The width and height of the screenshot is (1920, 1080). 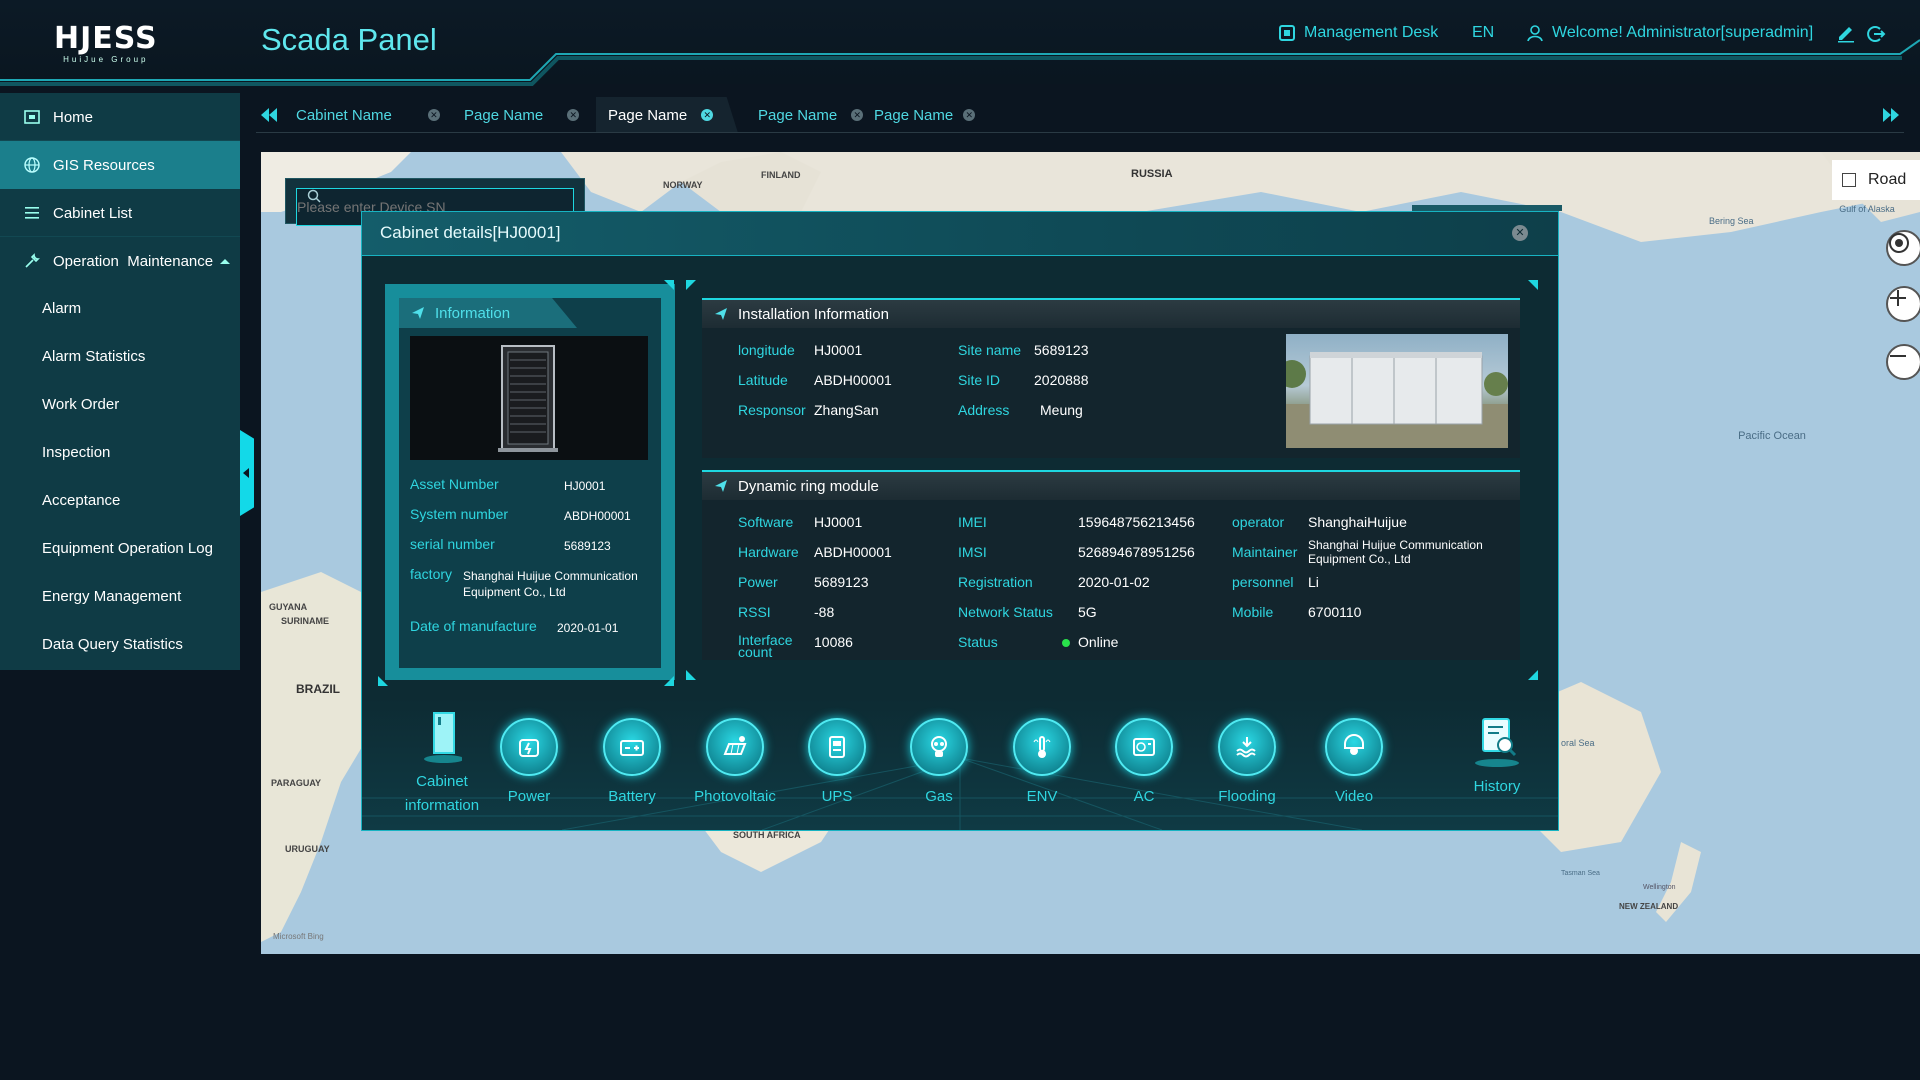 I want to click on map-label-coral-sea: oral Sea, so click(x=1578, y=743).